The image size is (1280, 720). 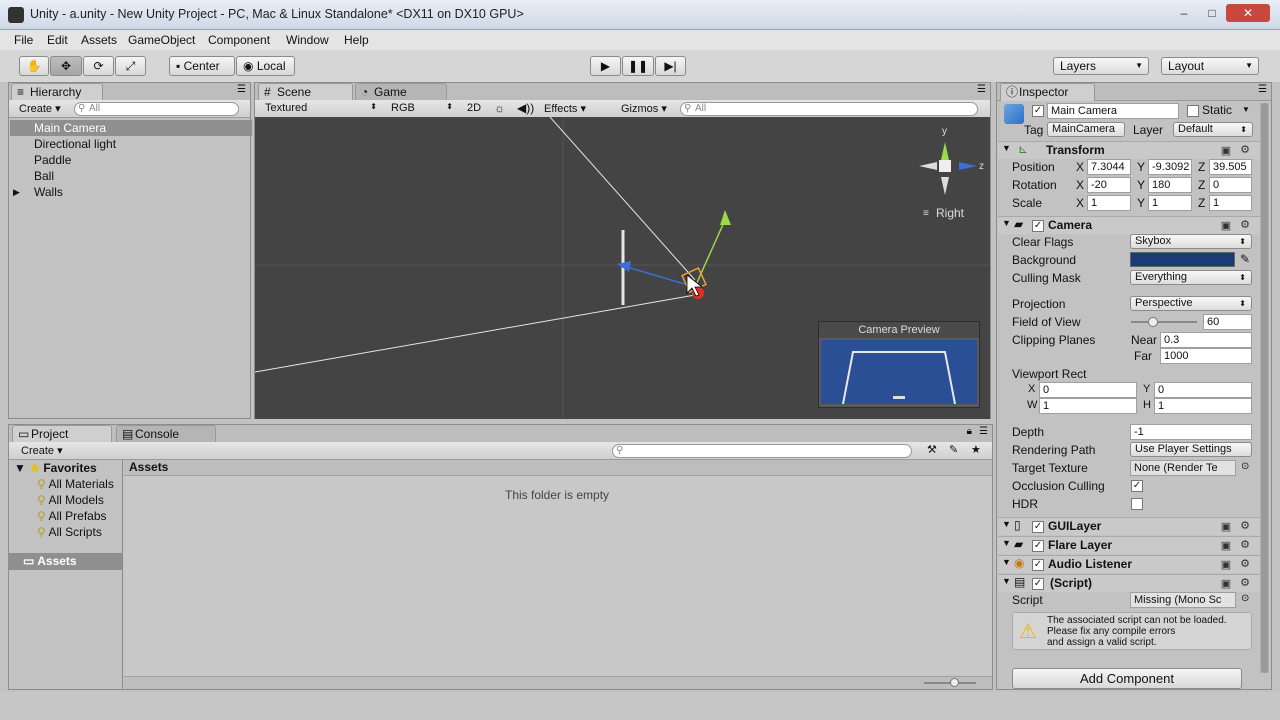 I want to click on rotation-z-field: 0, so click(x=1230, y=185).